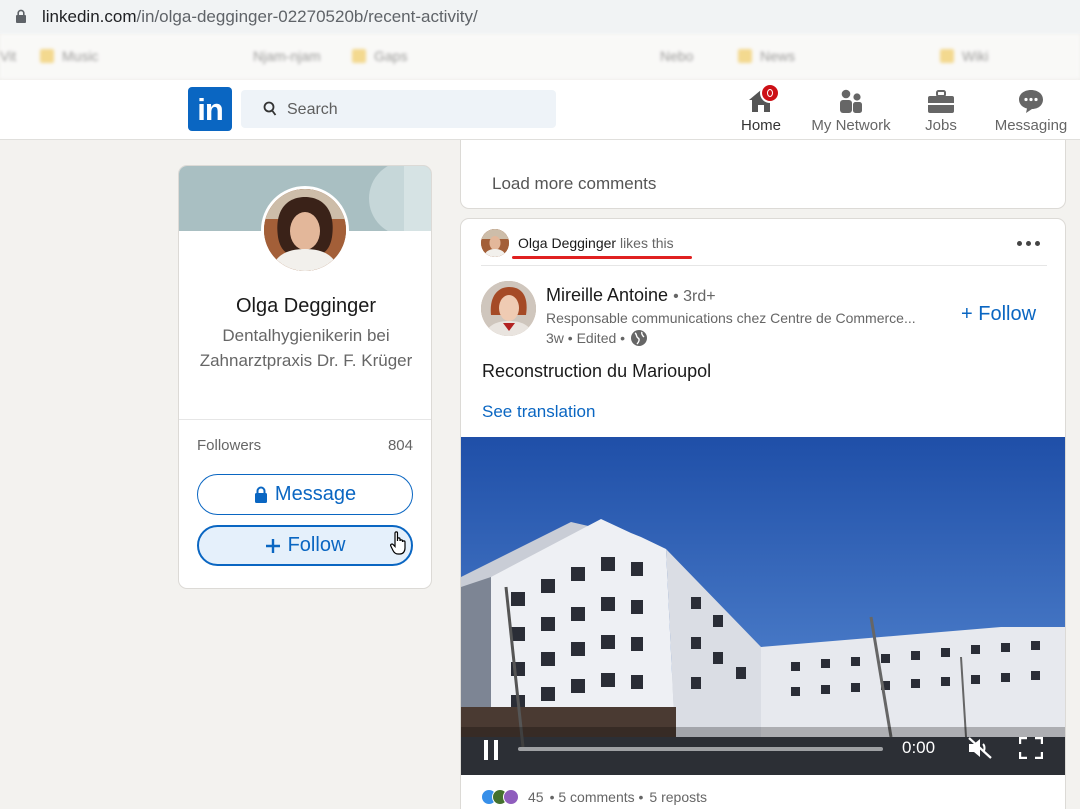 This screenshot has height=809, width=1080. What do you see at coordinates (8, 56) in the screenshot?
I see `bookmark-item: Vit` at bounding box center [8, 56].